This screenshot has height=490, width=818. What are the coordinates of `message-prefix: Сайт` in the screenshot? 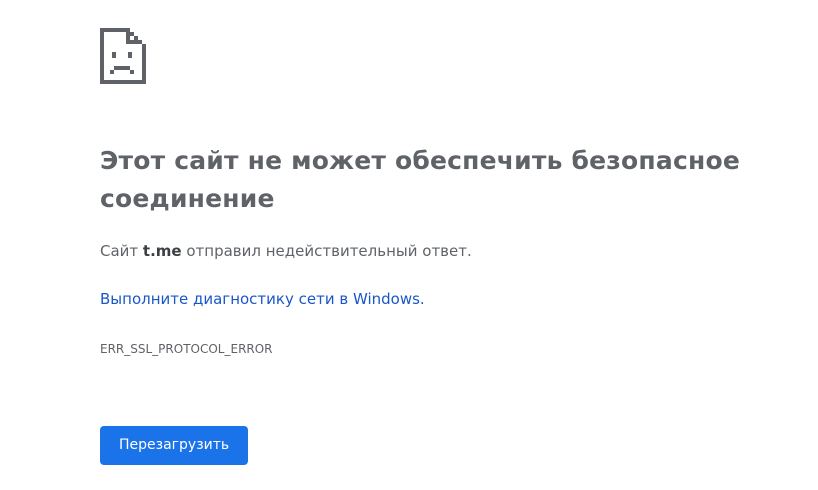 It's located at (121, 251).